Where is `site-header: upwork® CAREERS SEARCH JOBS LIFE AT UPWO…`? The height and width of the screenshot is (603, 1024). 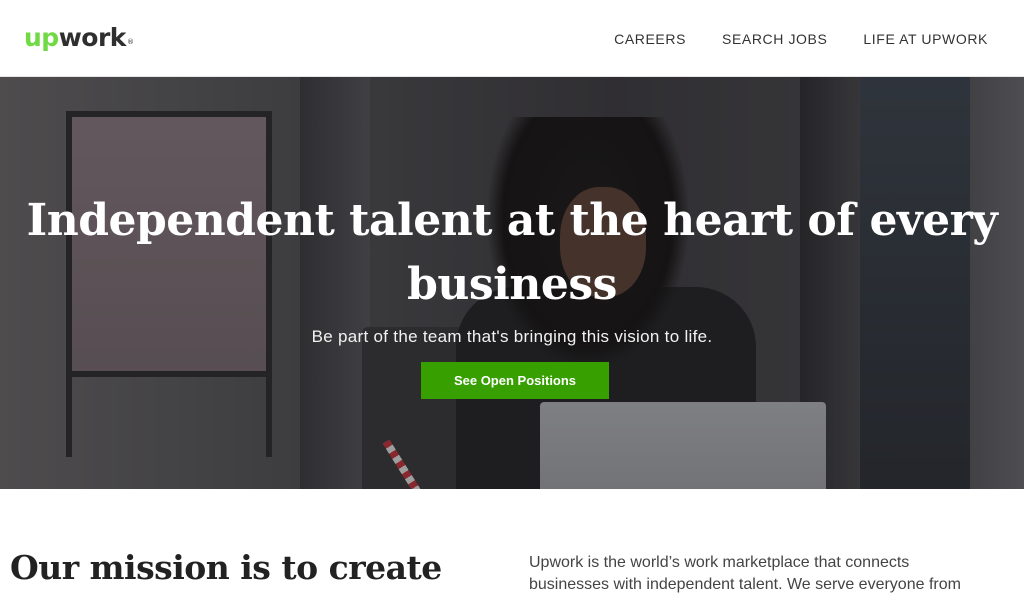
site-header: upwork® CAREERS SEARCH JOBS LIFE AT UPWO… is located at coordinates (512, 38).